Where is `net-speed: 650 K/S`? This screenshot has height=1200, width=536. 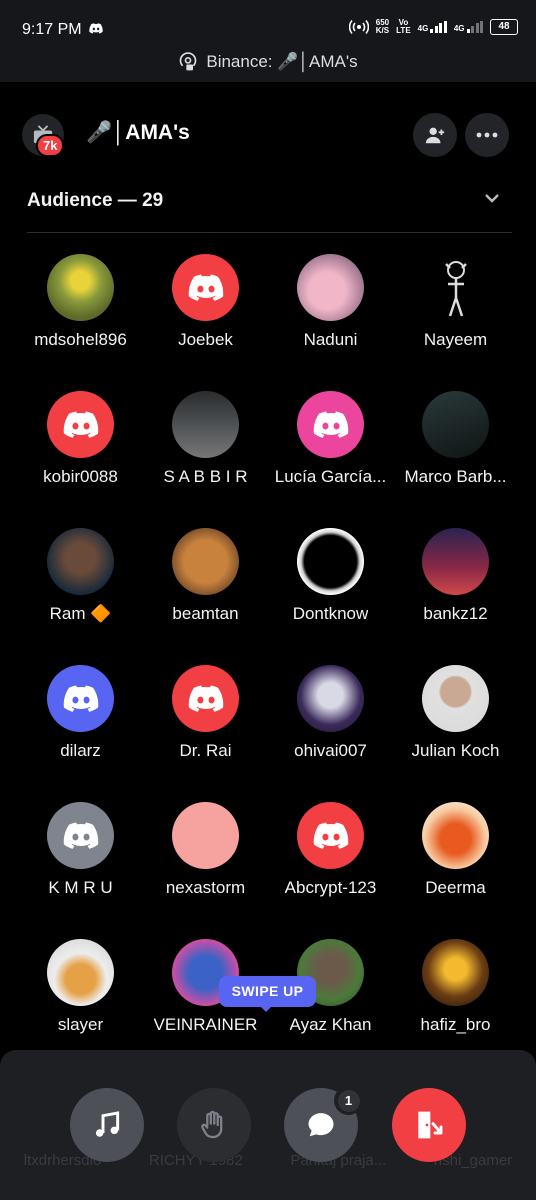
net-speed: 650 K/S is located at coordinates (382, 26).